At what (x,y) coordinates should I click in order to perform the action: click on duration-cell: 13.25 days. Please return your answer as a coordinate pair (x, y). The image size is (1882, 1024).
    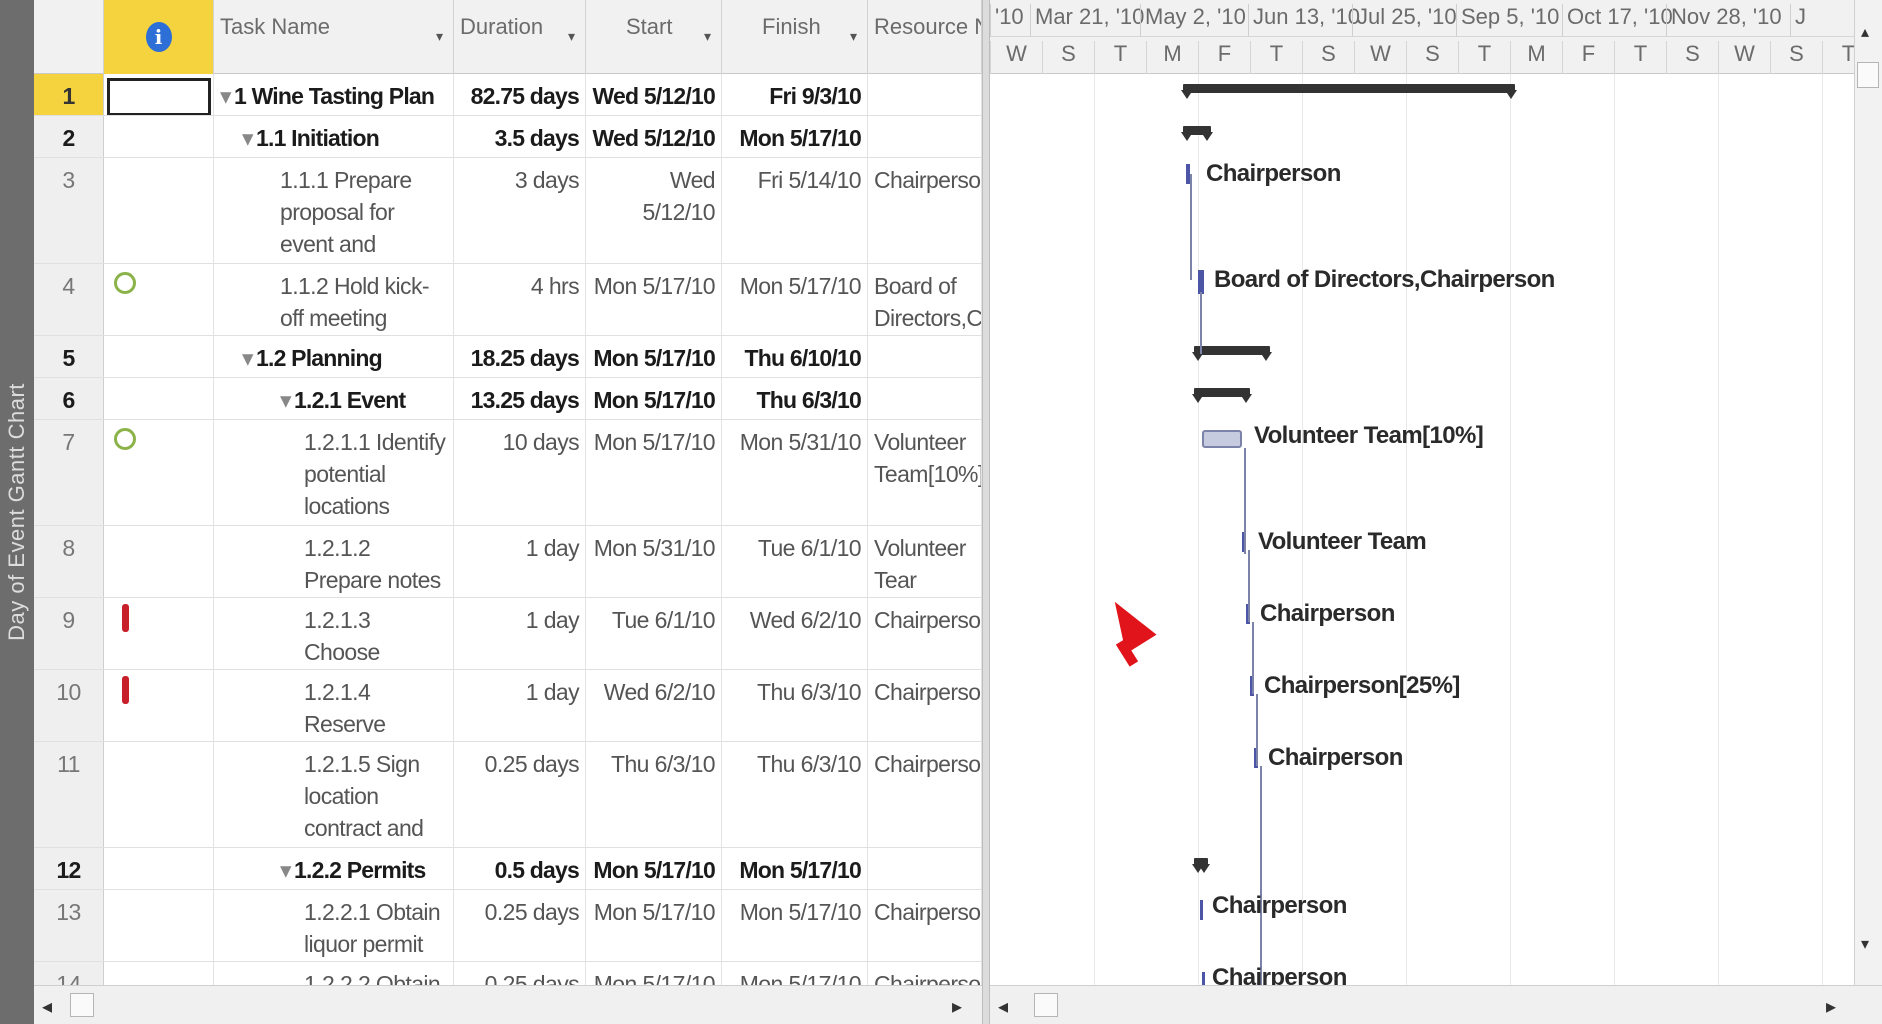
    Looking at the image, I should click on (520, 398).